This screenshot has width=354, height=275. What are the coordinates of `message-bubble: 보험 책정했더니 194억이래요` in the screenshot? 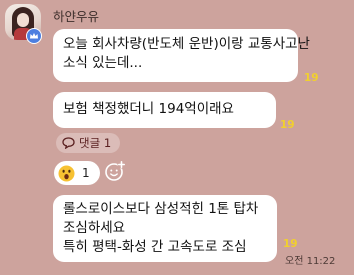 It's located at (164, 110).